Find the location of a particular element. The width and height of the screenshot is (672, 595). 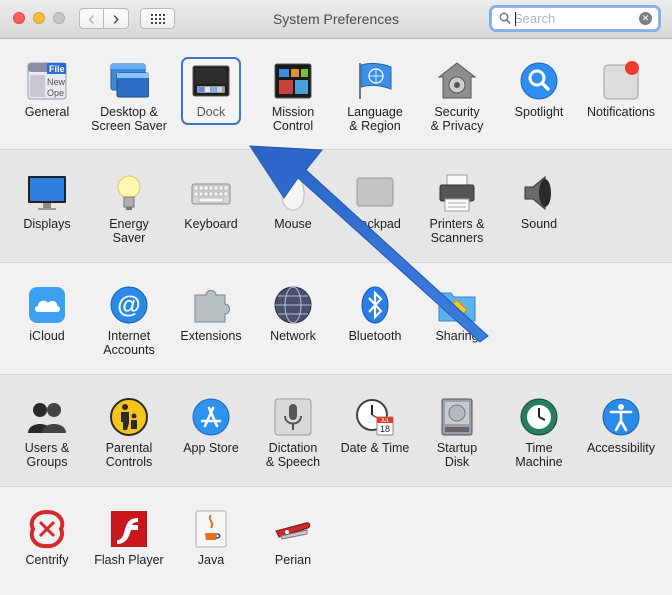

pref-label: Centrify is located at coordinates (47, 560).